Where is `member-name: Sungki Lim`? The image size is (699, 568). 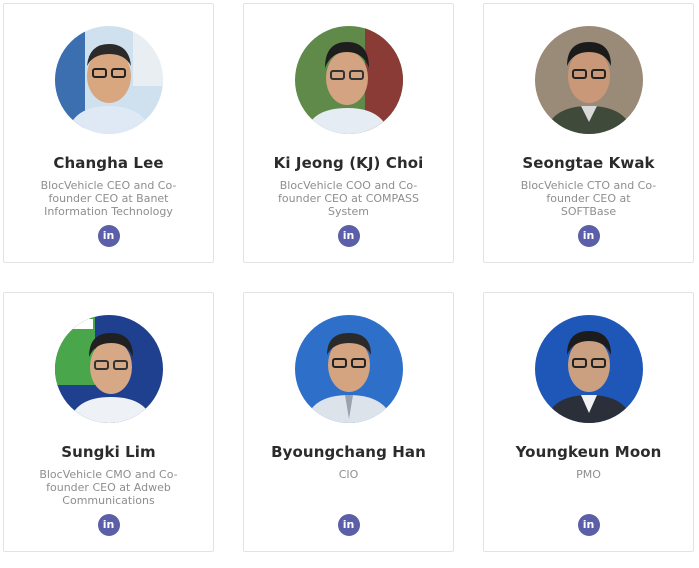 member-name: Sungki Lim is located at coordinates (108, 452).